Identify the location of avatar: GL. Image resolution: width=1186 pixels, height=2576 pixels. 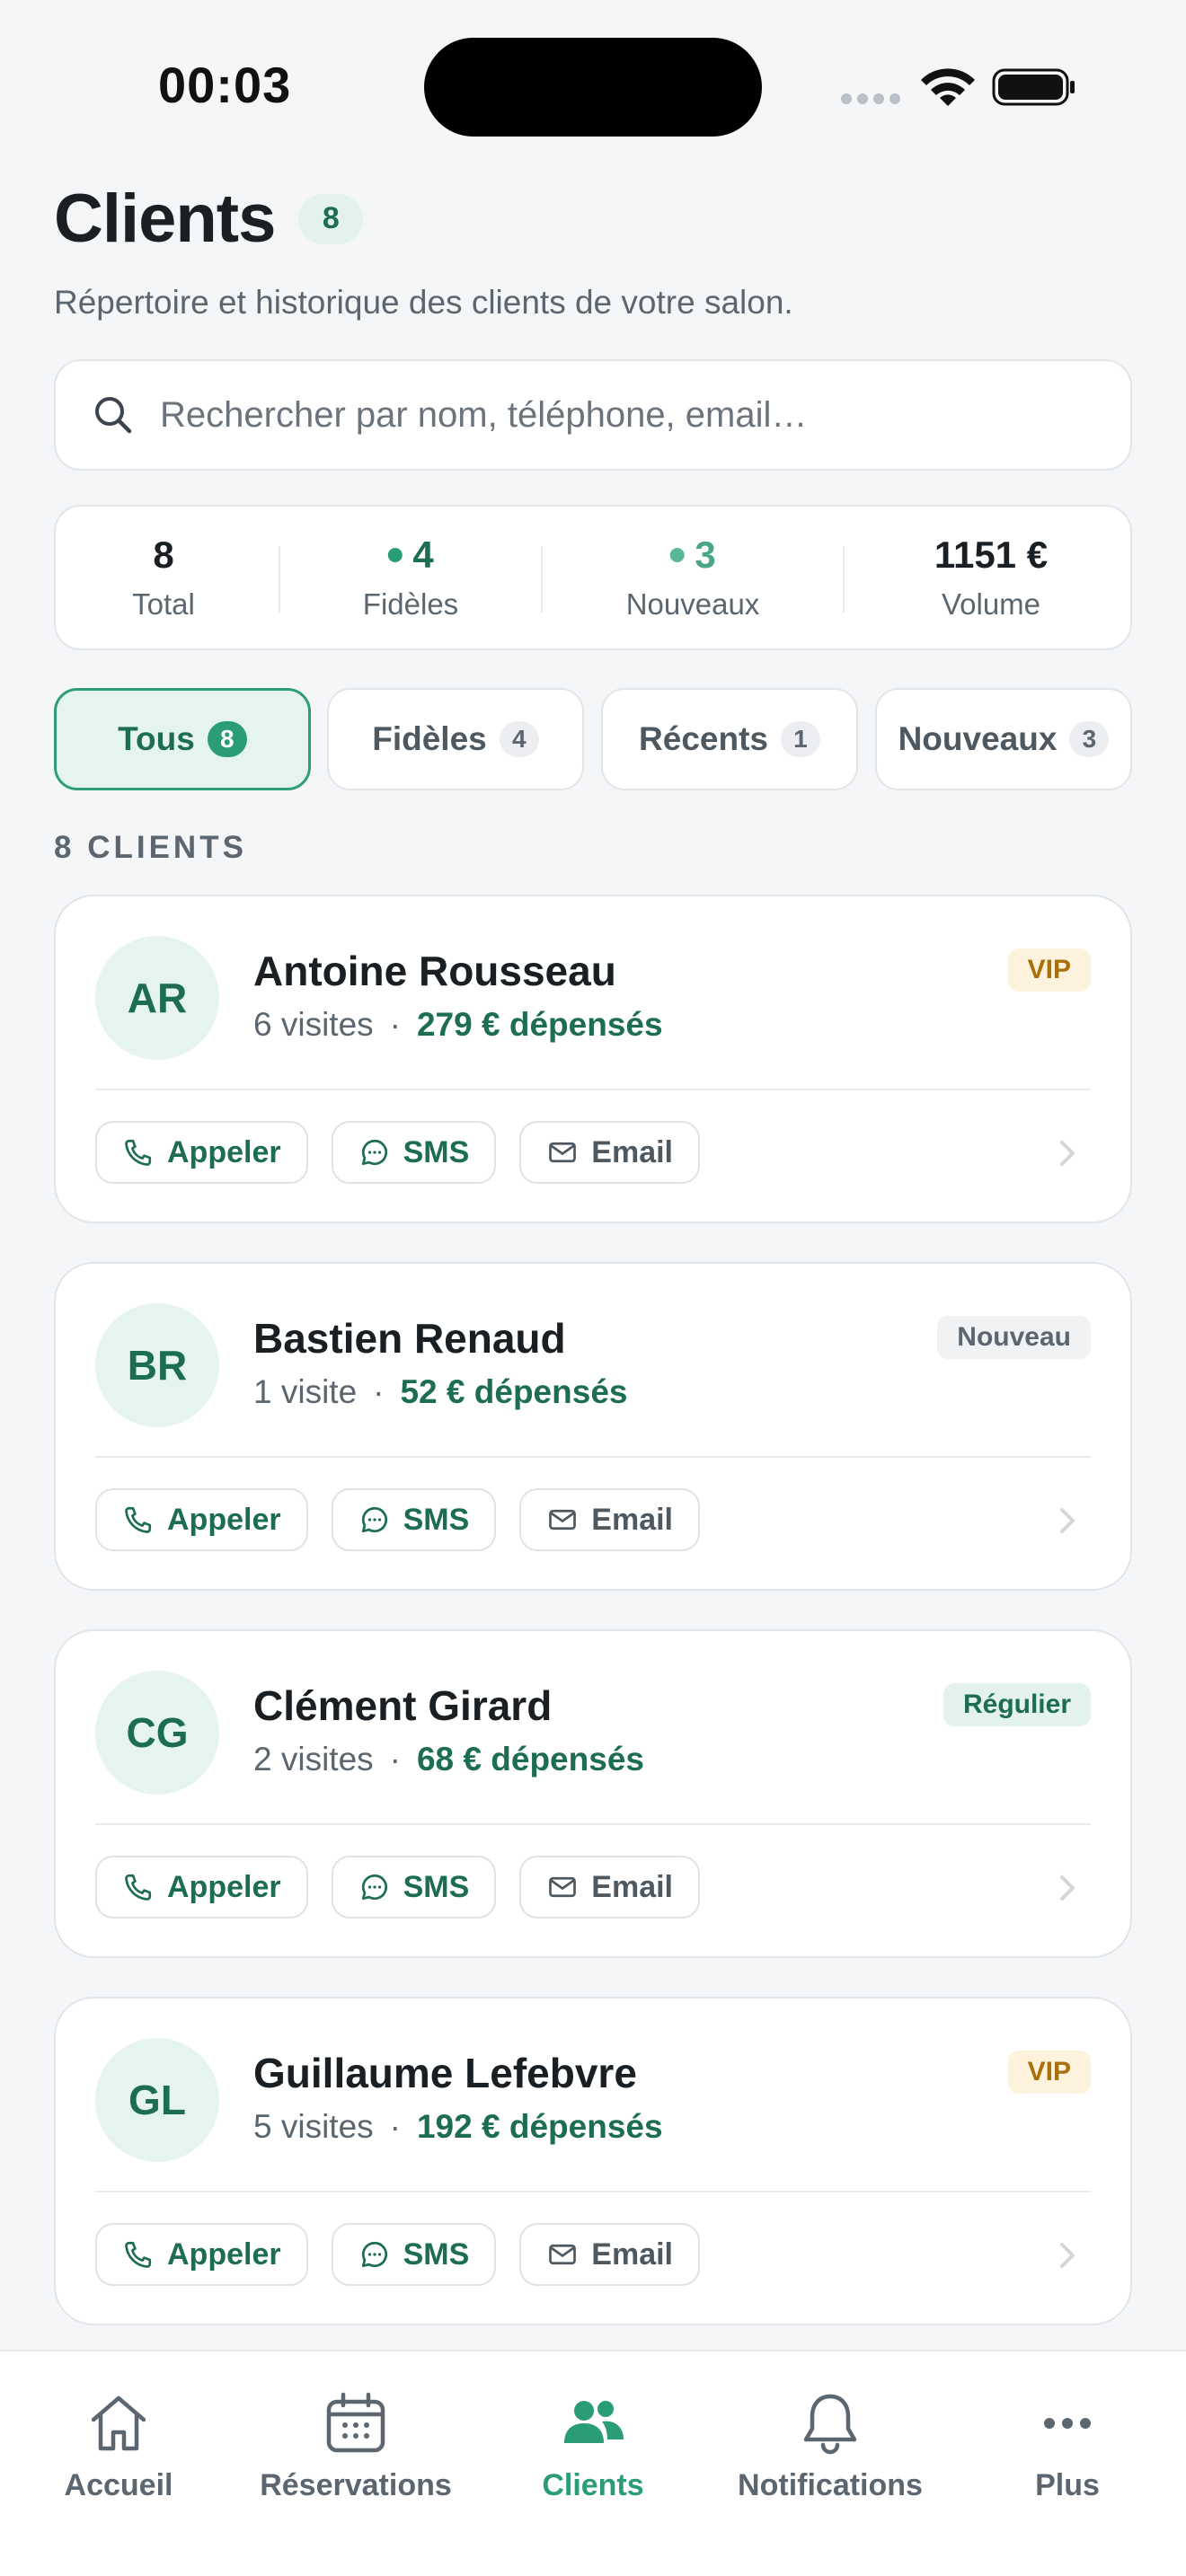
(157, 2100).